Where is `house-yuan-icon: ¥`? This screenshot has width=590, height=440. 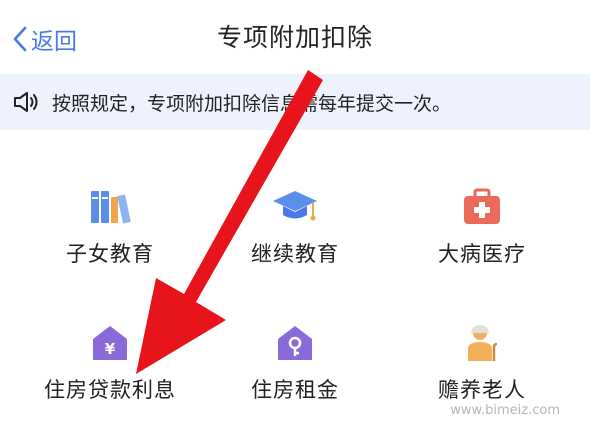
house-yuan-icon: ¥ is located at coordinates (110, 343).